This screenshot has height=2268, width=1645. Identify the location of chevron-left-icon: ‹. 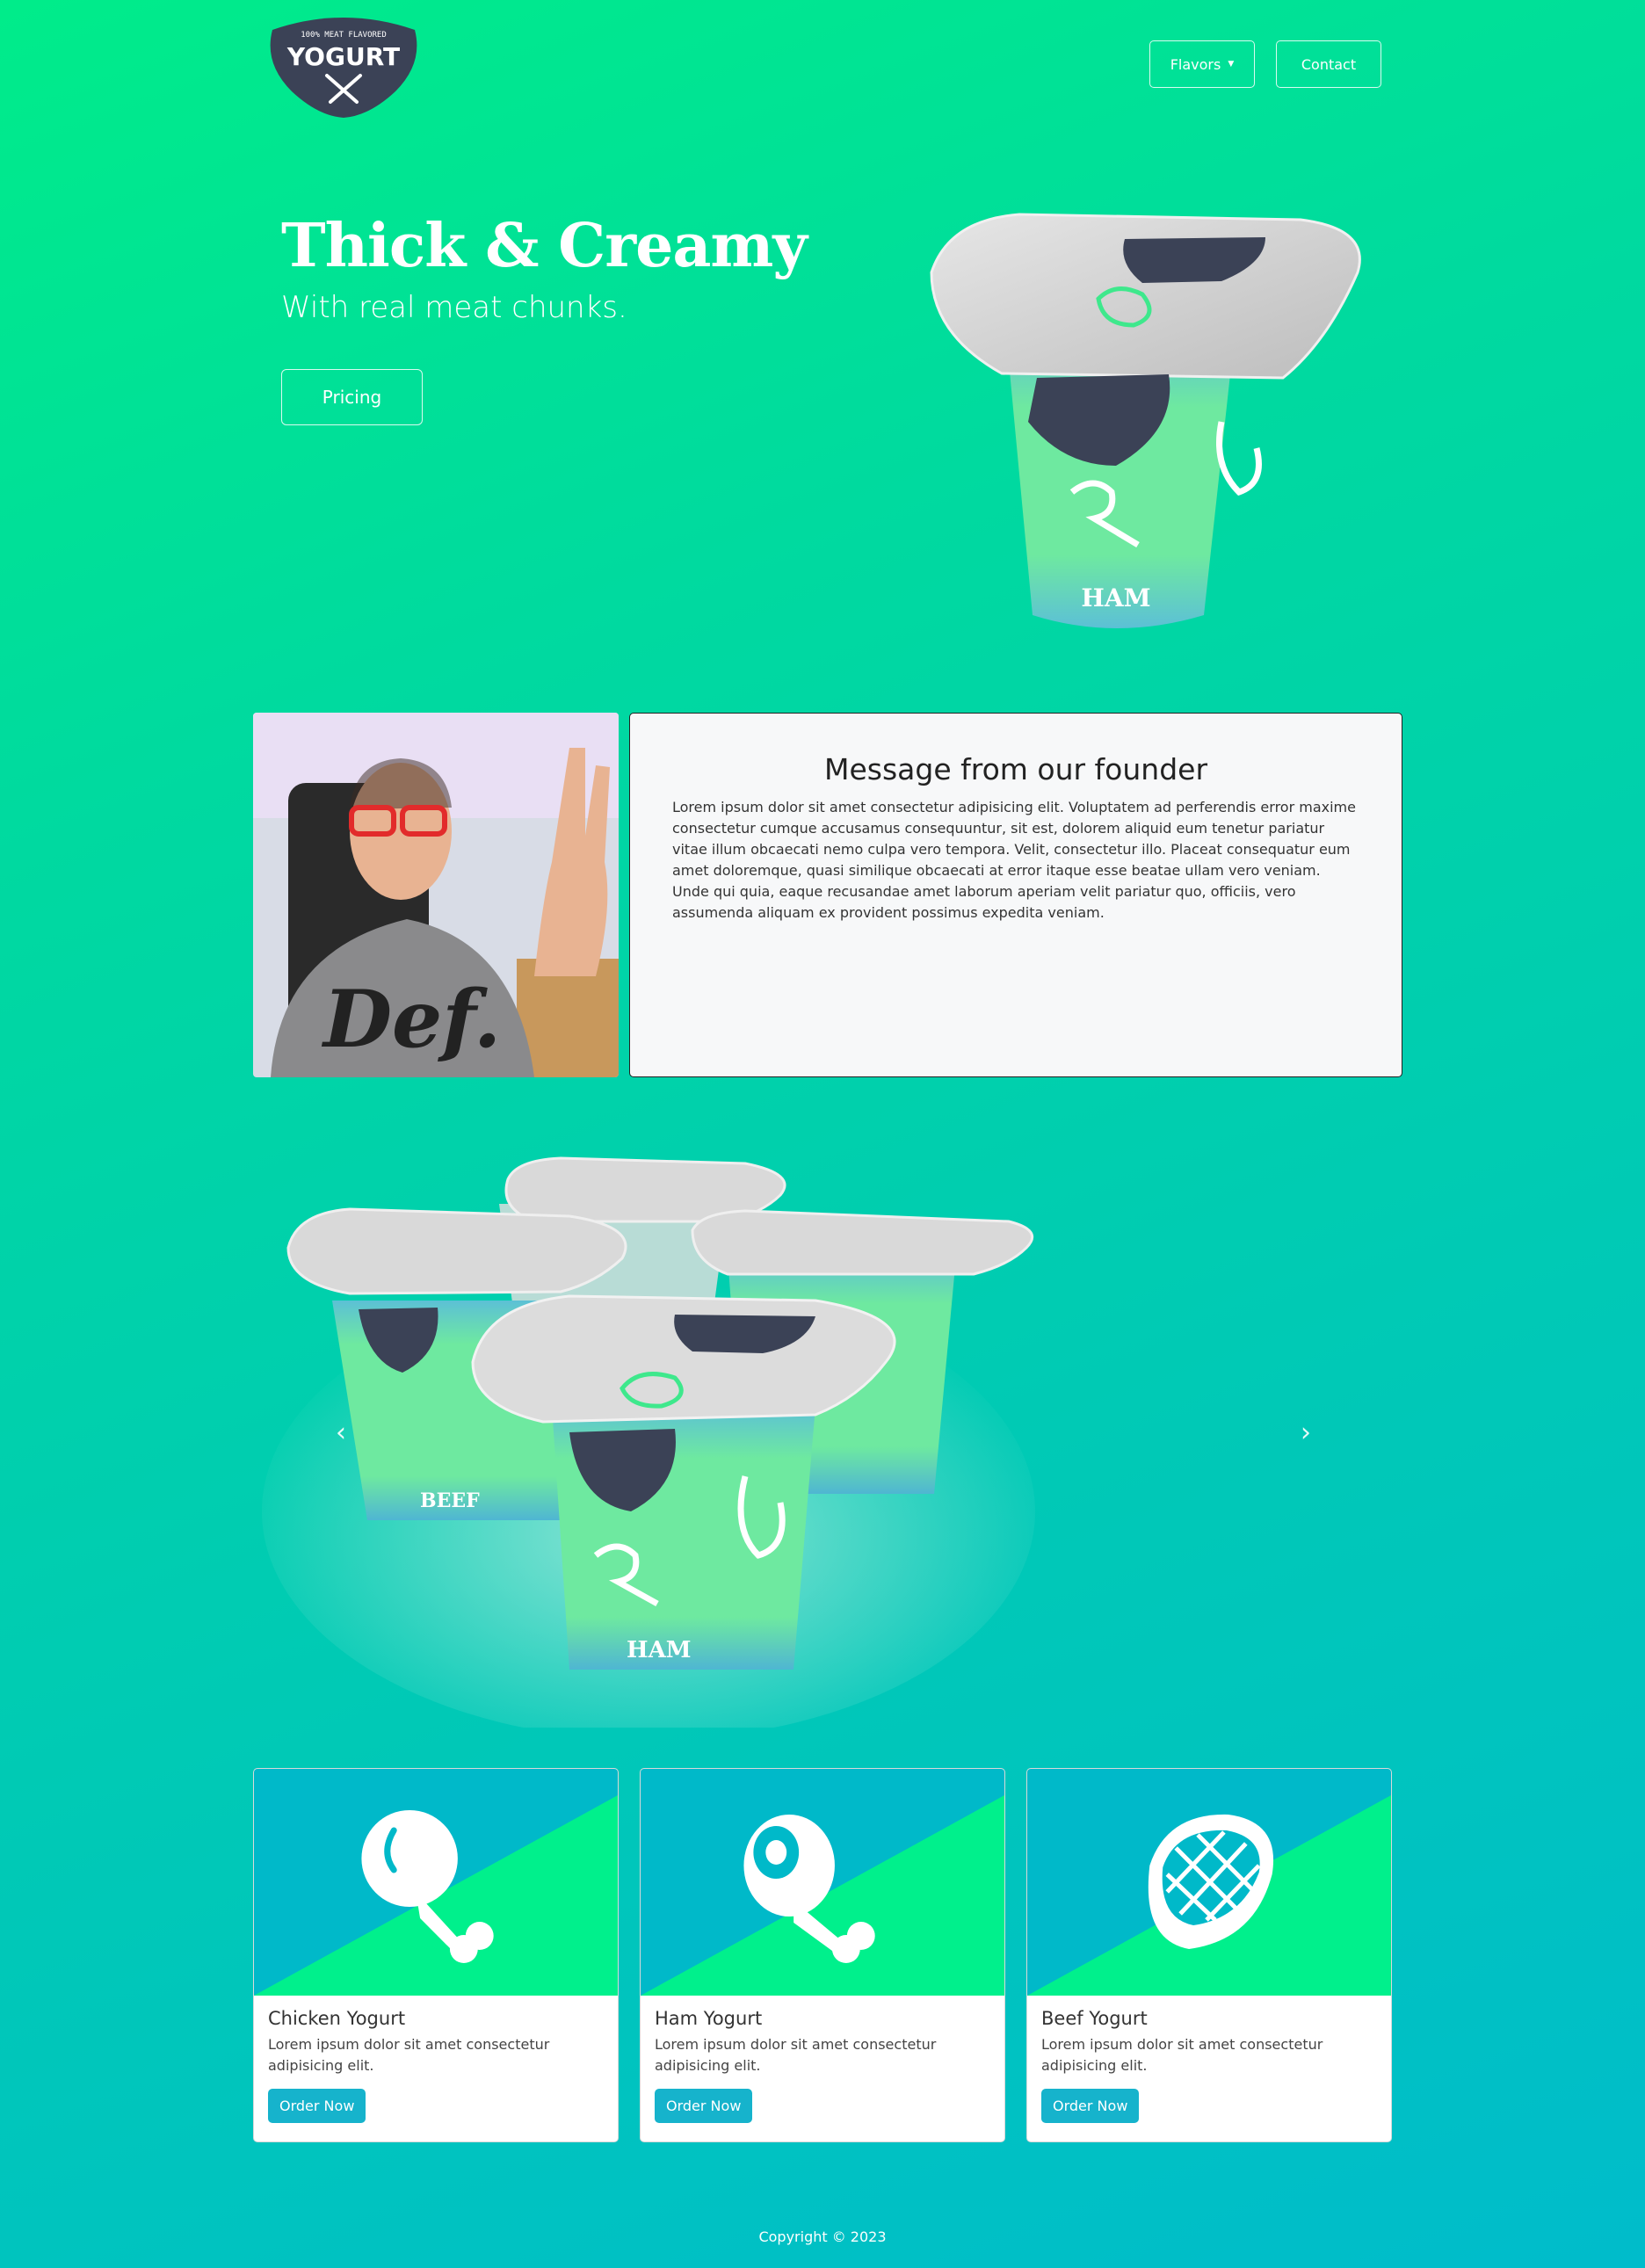
(341, 1432).